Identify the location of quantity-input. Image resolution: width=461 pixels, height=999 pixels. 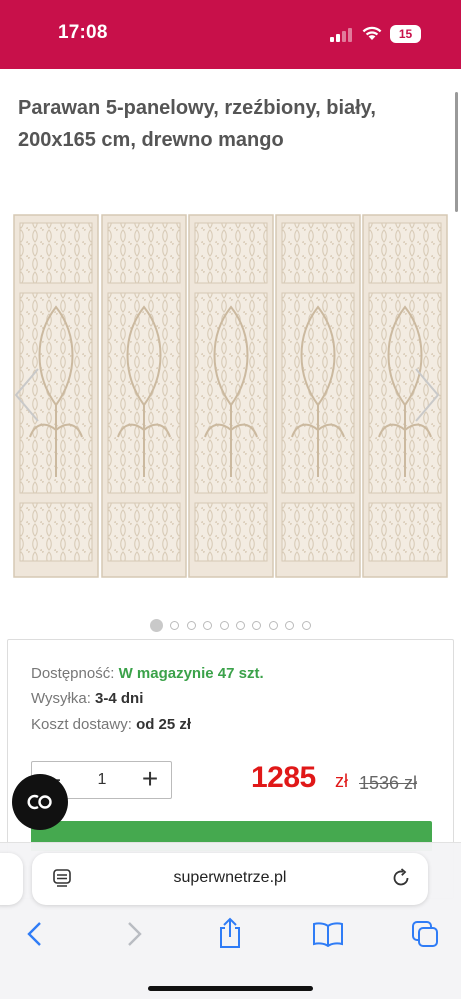
(102, 780).